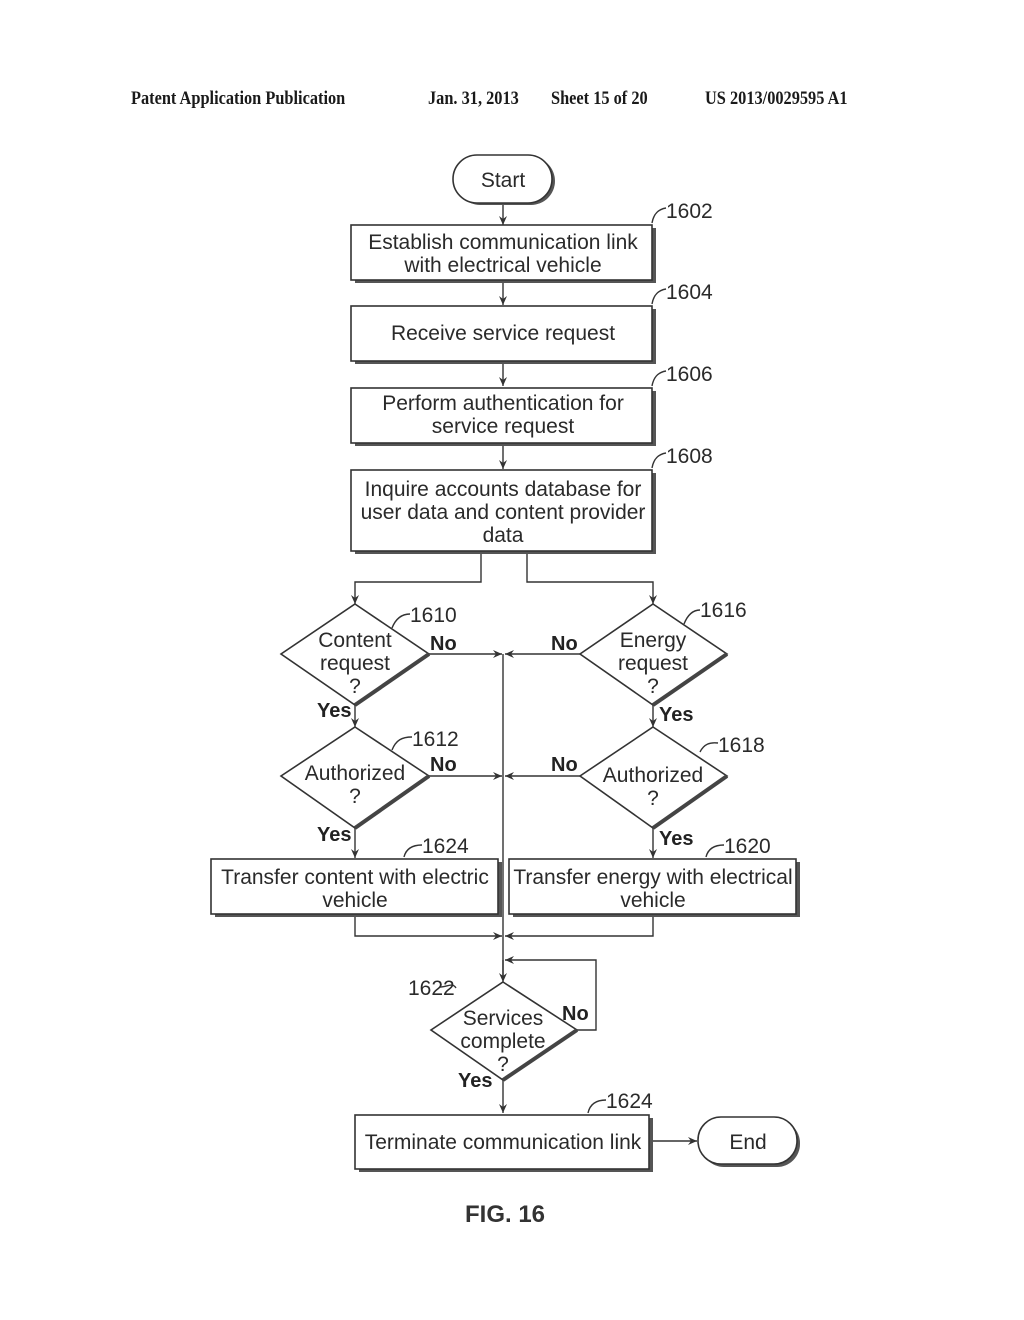 The width and height of the screenshot is (1024, 1320). I want to click on start-terminal: Start, so click(503, 179).